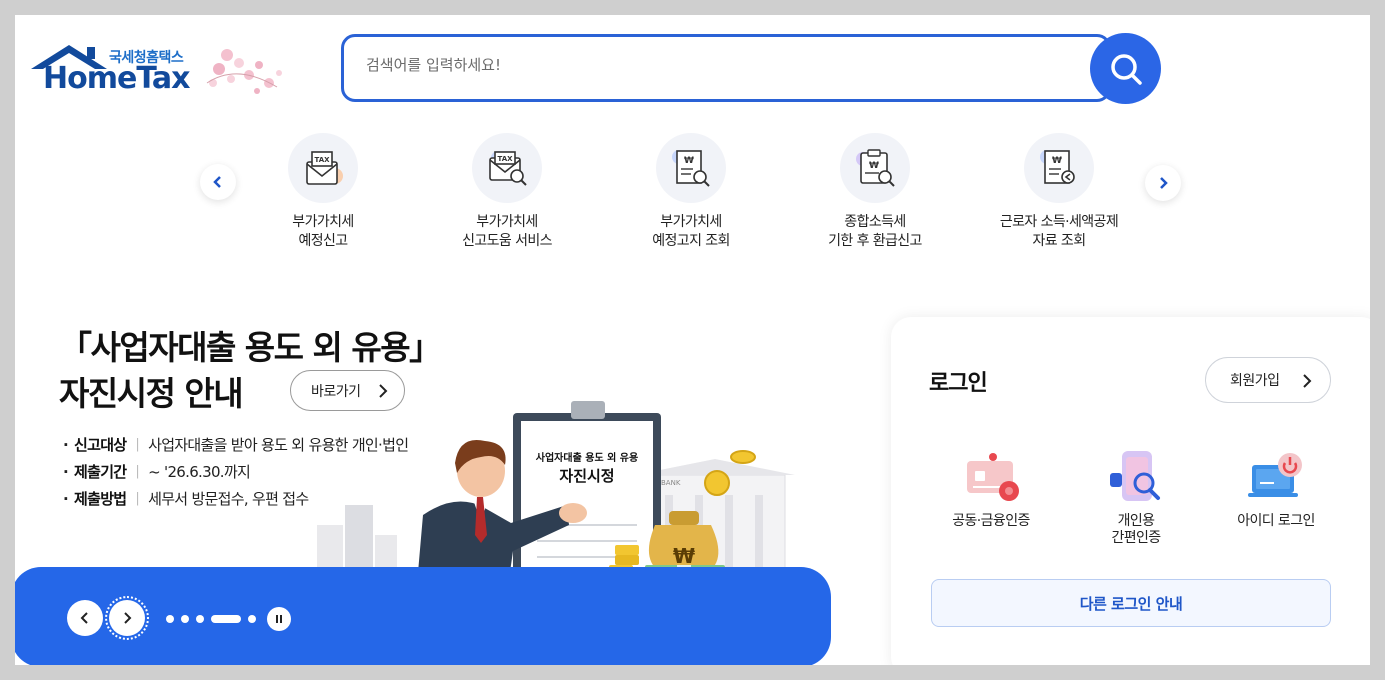 The height and width of the screenshot is (680, 1385). I want to click on pause-icon, so click(279, 619).